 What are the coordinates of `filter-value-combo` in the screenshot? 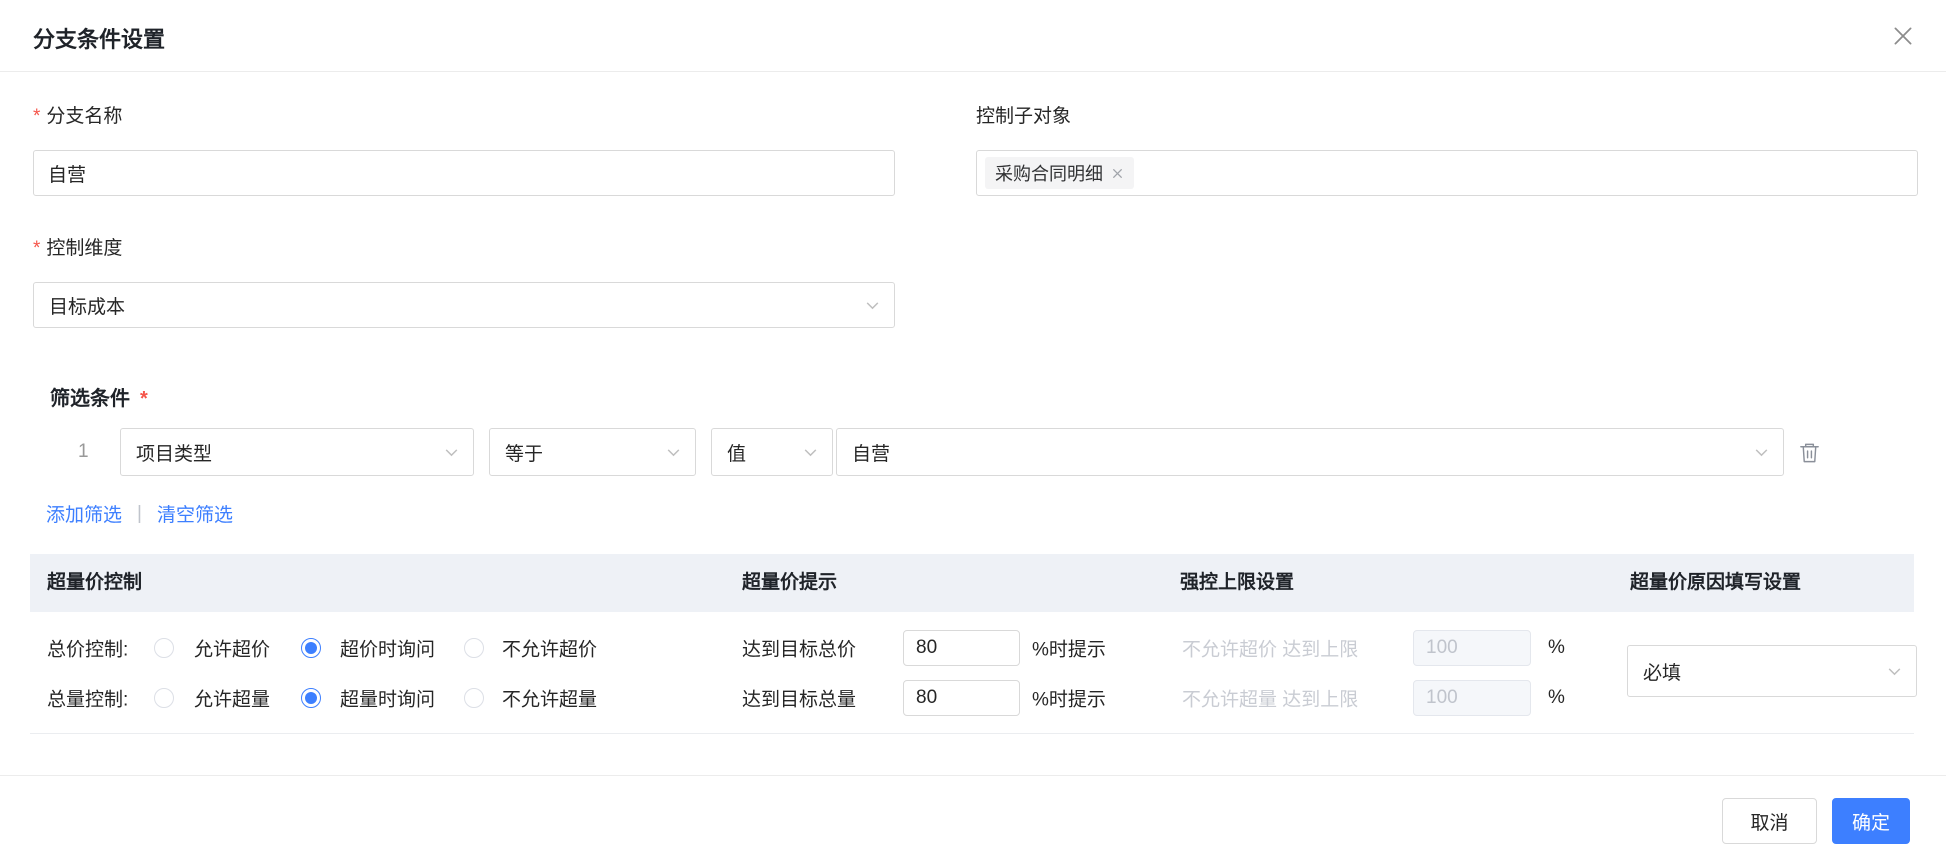 It's located at (1310, 452).